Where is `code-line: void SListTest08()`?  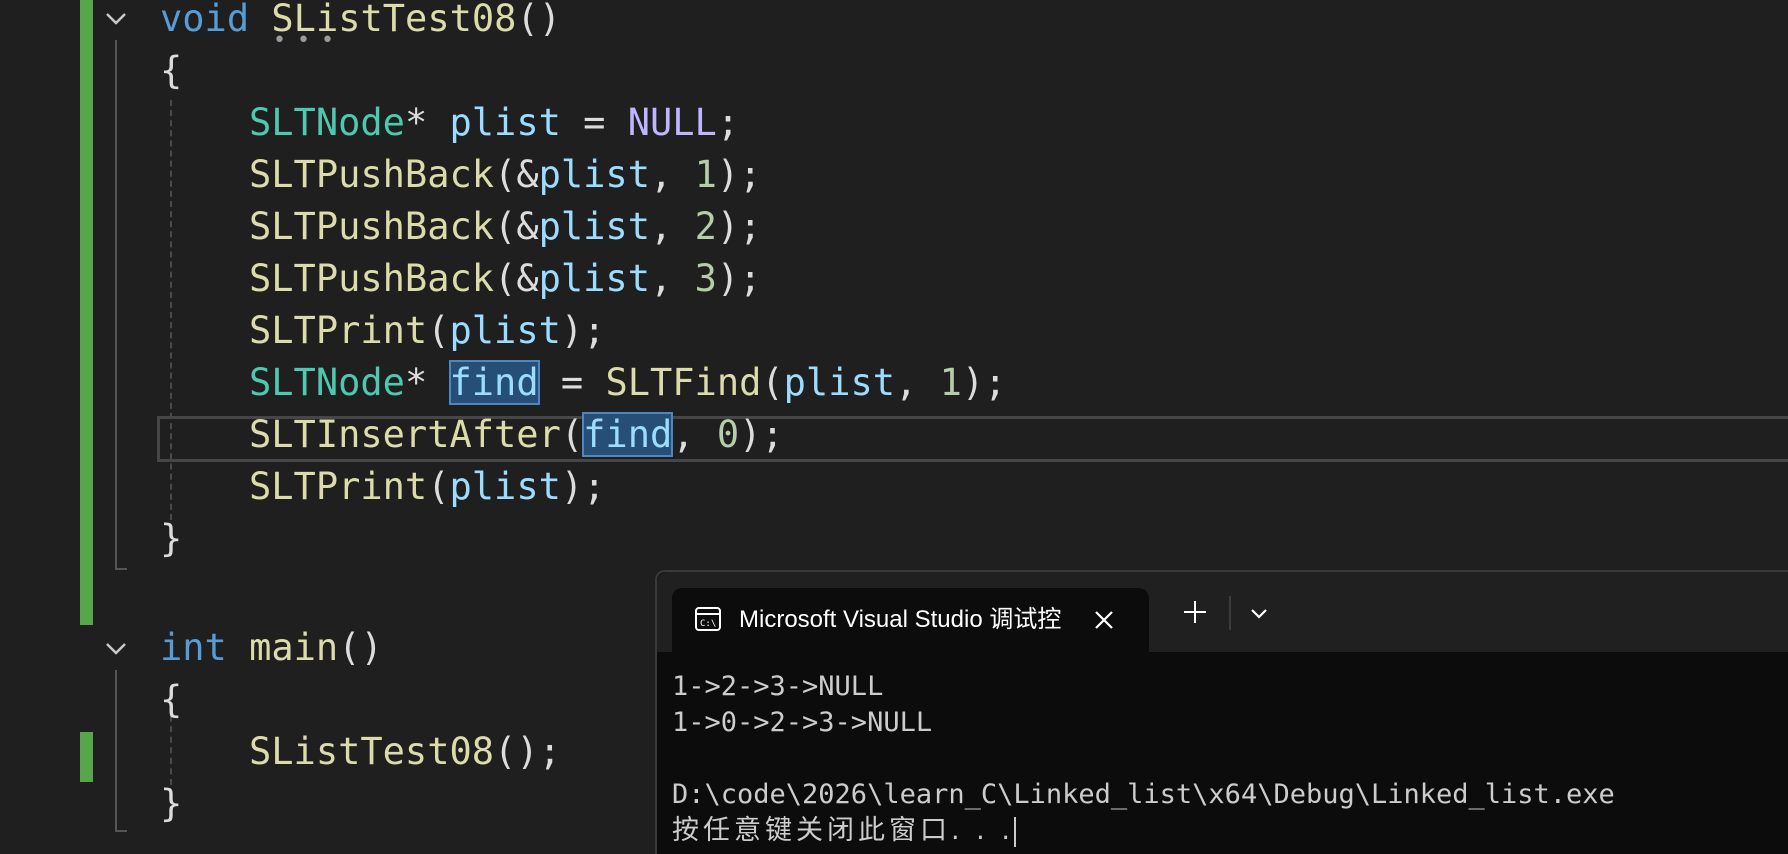 code-line: void SListTest08() is located at coordinates (360, 22).